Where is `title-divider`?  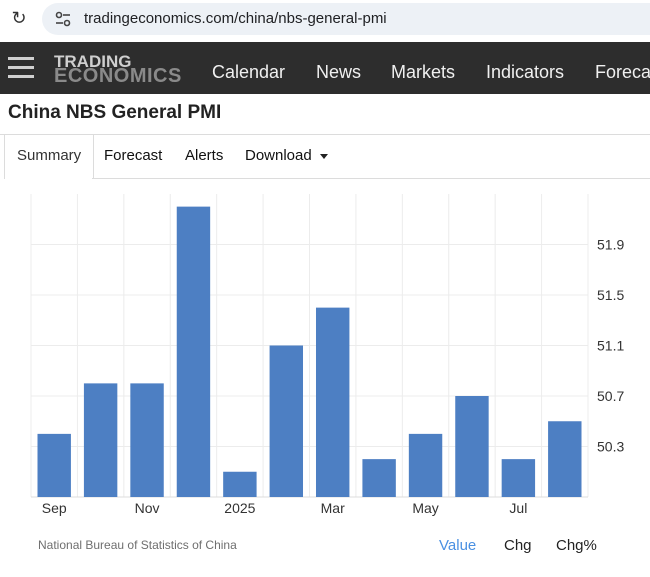
title-divider is located at coordinates (325, 134).